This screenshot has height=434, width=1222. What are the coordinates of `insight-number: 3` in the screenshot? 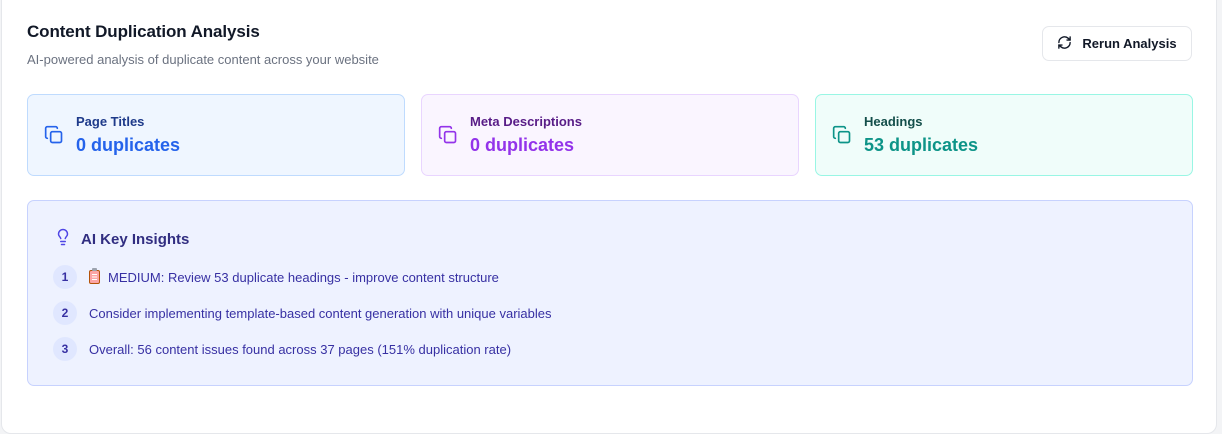 It's located at (65, 349).